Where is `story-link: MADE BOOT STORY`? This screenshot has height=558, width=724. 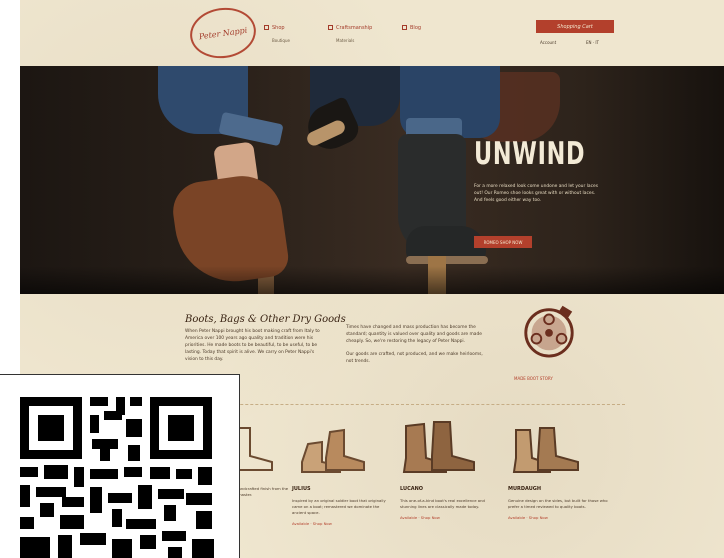 story-link: MADE BOOT STORY is located at coordinates (533, 378).